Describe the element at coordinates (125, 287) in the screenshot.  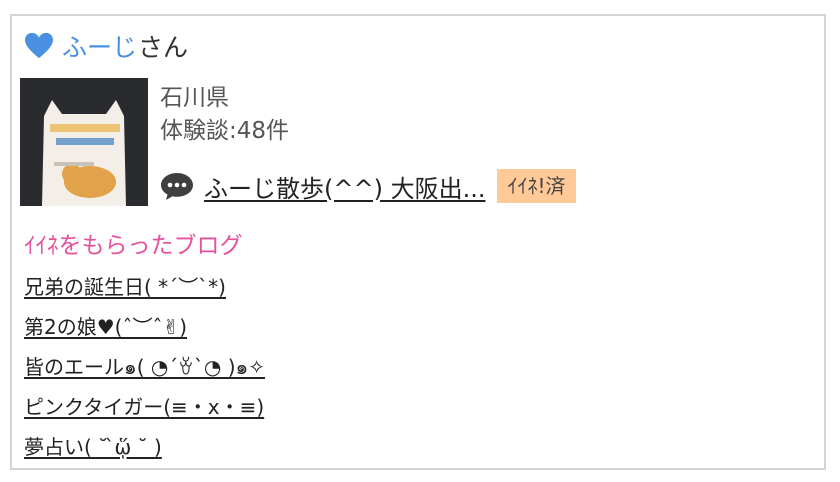
I see `blog-link: 兄弟の誕生日( *´︶`*)` at that location.